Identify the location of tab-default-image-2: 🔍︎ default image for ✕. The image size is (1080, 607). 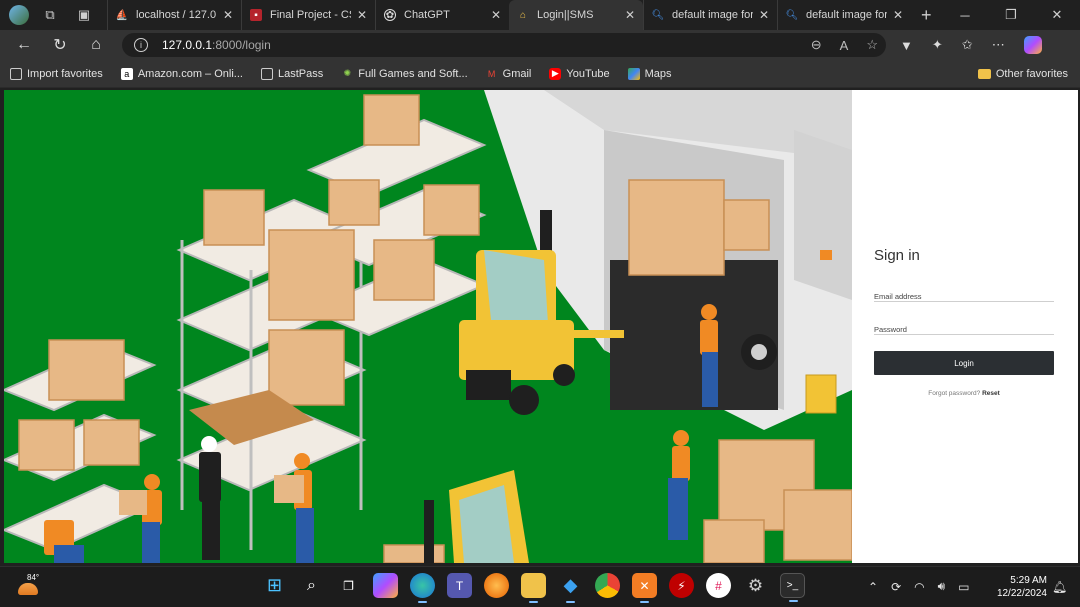
(844, 15).